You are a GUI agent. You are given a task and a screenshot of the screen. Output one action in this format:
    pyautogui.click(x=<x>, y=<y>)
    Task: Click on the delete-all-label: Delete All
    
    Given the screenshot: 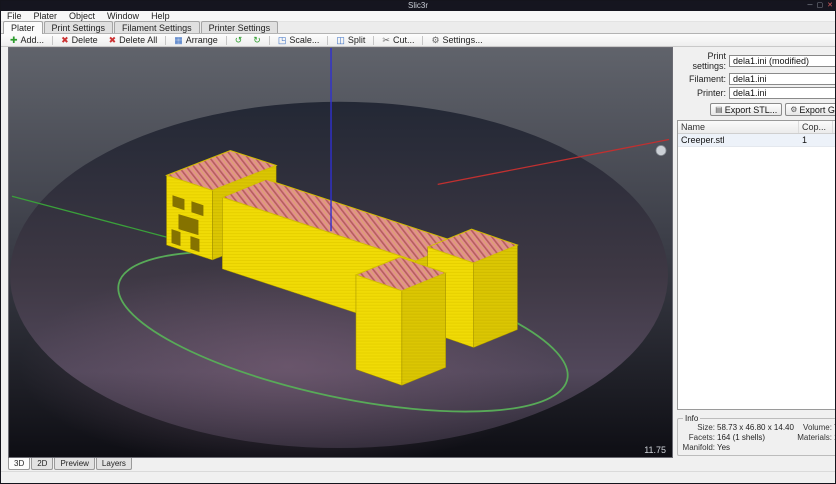 What is the action you would take?
    pyautogui.click(x=138, y=40)
    